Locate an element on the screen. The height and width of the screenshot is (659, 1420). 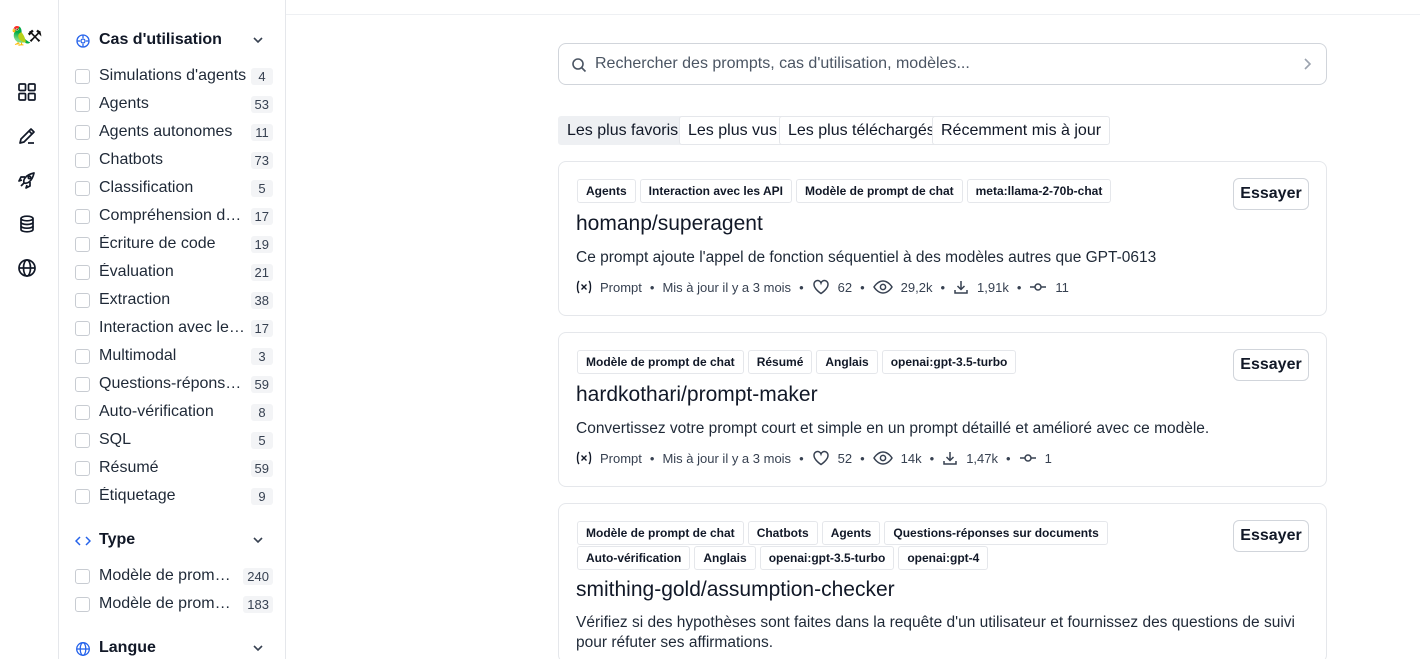
tag: meta:llama-2-70b-chat is located at coordinates (1039, 191).